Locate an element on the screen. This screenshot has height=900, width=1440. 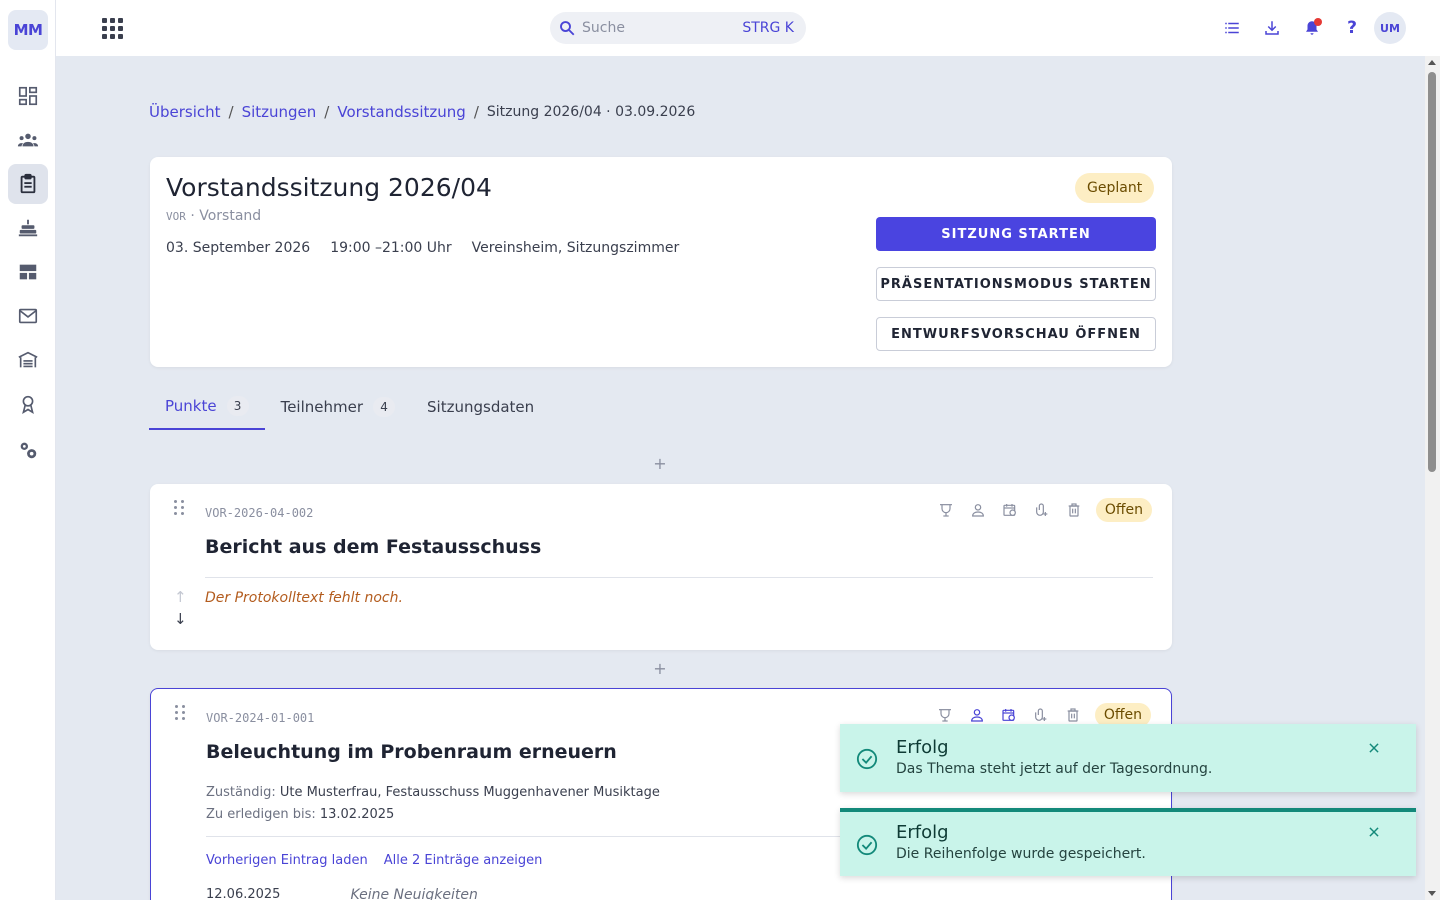
item-actions: Offen is located at coordinates (1044, 510).